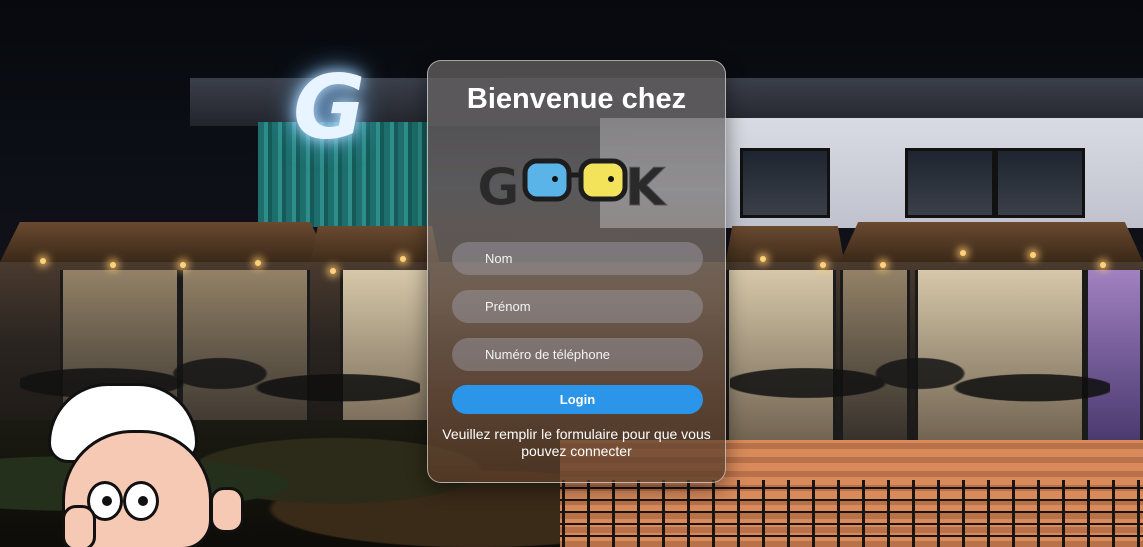 The height and width of the screenshot is (547, 1143). What do you see at coordinates (576, 99) in the screenshot?
I see `welcome-title: Bienvenue chez` at bounding box center [576, 99].